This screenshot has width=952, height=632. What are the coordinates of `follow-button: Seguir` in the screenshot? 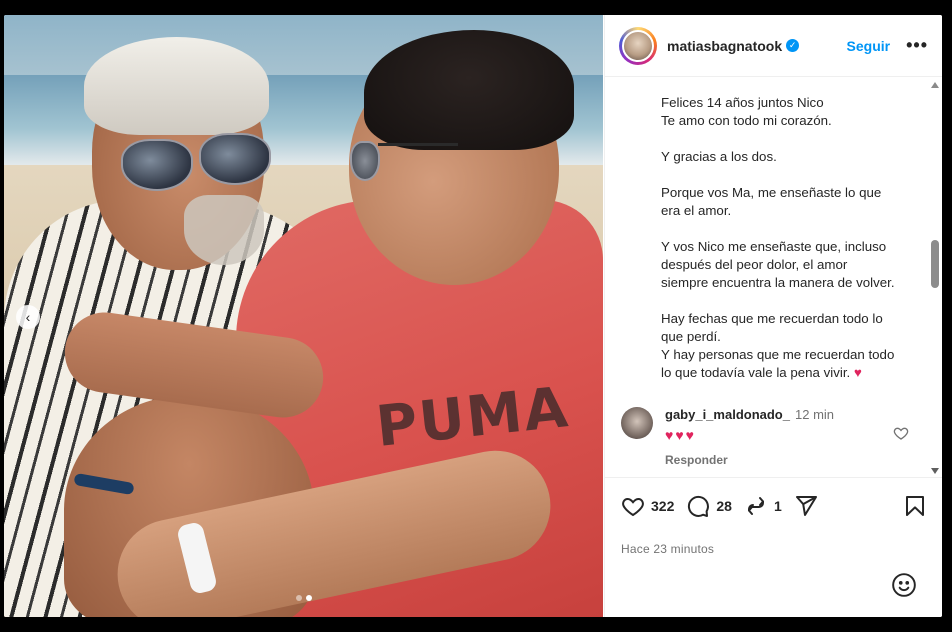 It's located at (869, 46).